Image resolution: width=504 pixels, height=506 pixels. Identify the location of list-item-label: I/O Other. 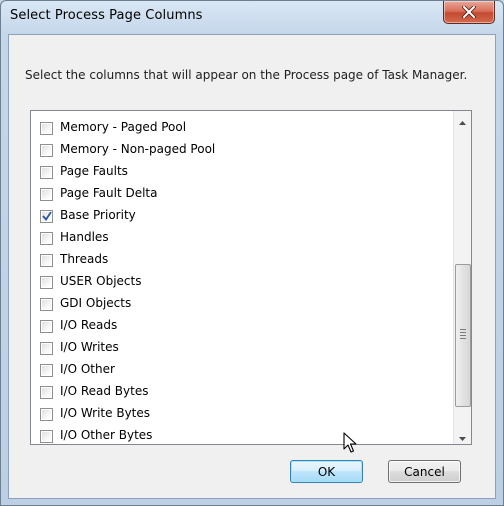
(87, 369).